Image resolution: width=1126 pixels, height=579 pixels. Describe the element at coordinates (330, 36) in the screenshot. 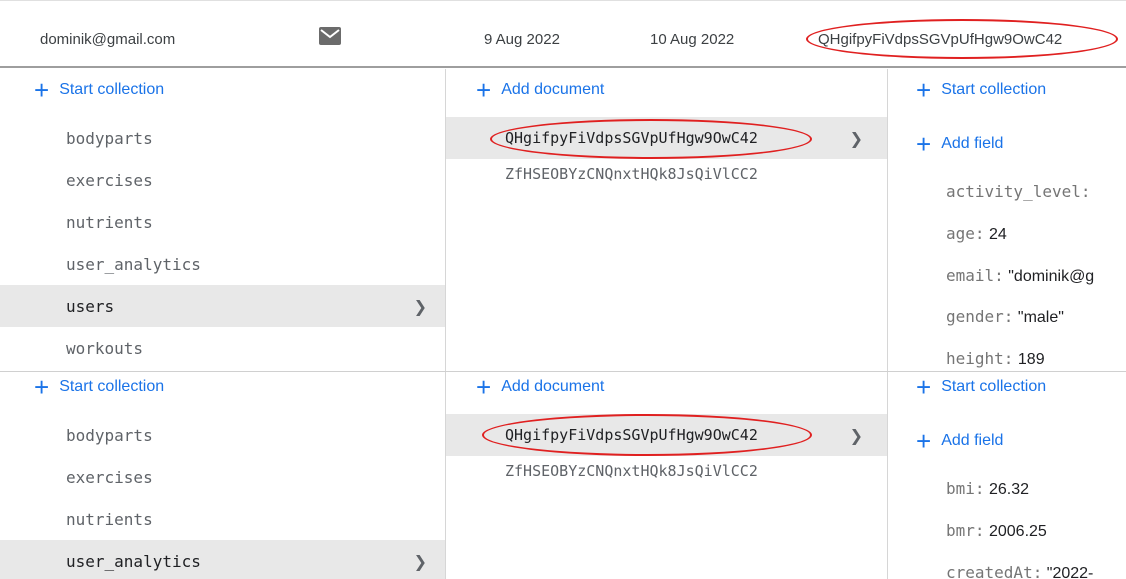

I see `mail-icon` at that location.